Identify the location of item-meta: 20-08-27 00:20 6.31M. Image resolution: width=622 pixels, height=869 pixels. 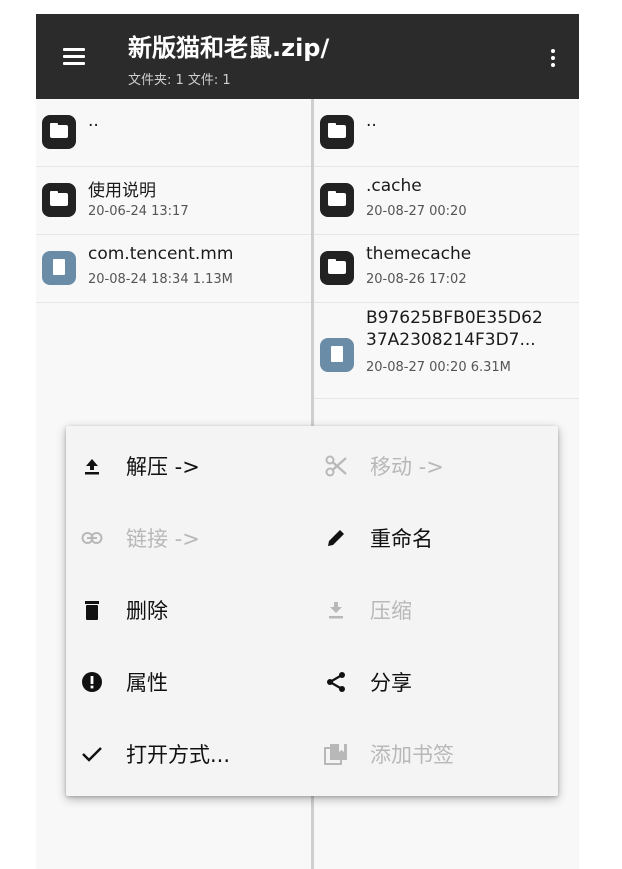
(438, 367).